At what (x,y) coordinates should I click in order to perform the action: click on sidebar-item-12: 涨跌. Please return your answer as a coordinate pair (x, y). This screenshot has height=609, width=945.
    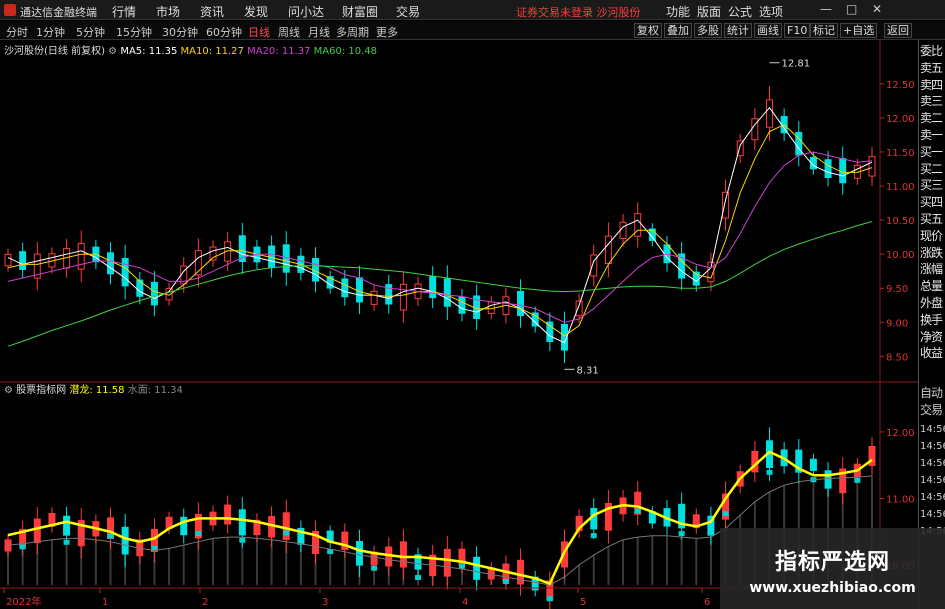
    Looking at the image, I should click on (931, 252).